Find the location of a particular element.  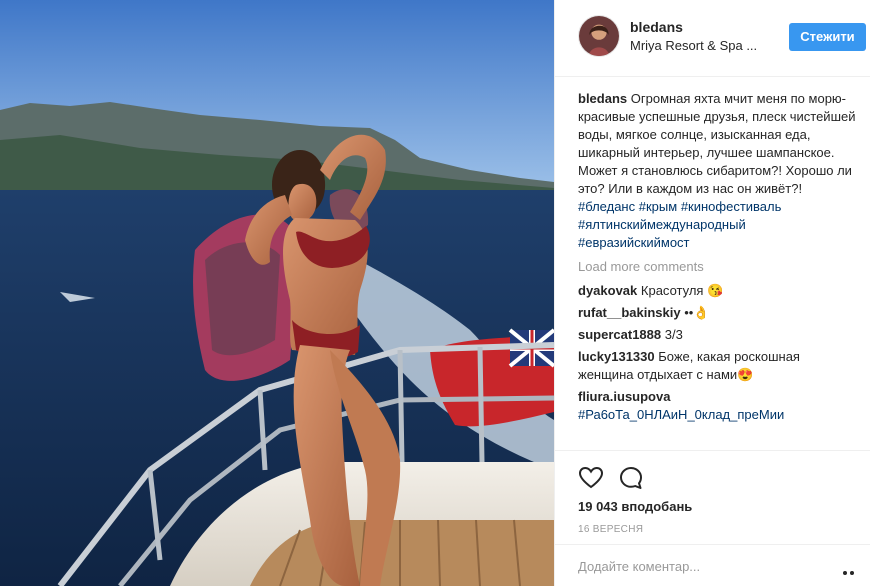

hashtag-link: #бледанс is located at coordinates (606, 206).